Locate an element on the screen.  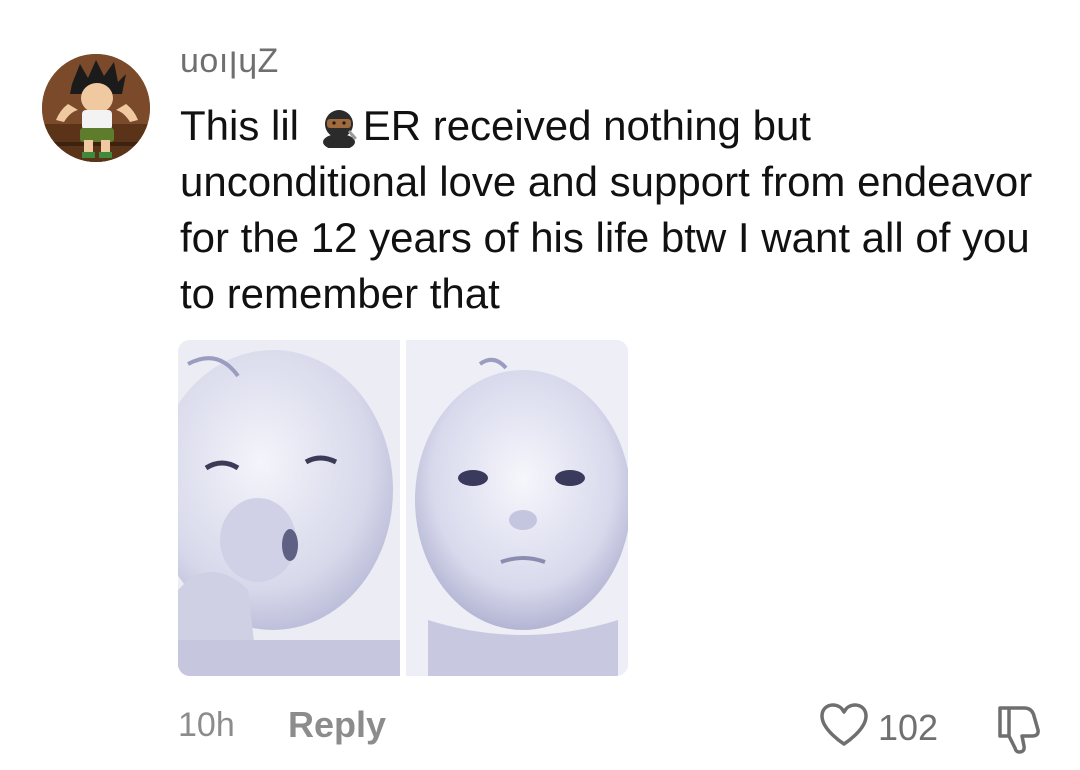
heart-outline-icon is located at coordinates (844, 727).